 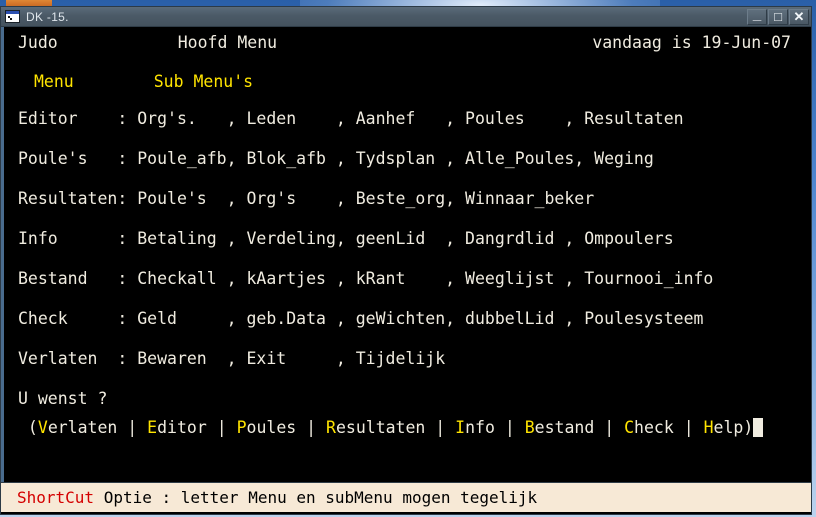 I want to click on close-icon: ✕, so click(x=799, y=16).